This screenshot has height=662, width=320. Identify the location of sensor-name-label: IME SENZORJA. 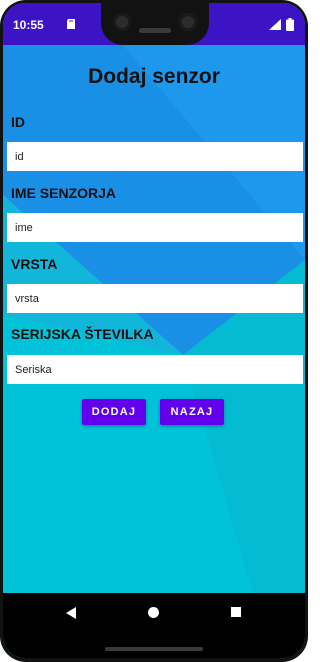
(64, 193).